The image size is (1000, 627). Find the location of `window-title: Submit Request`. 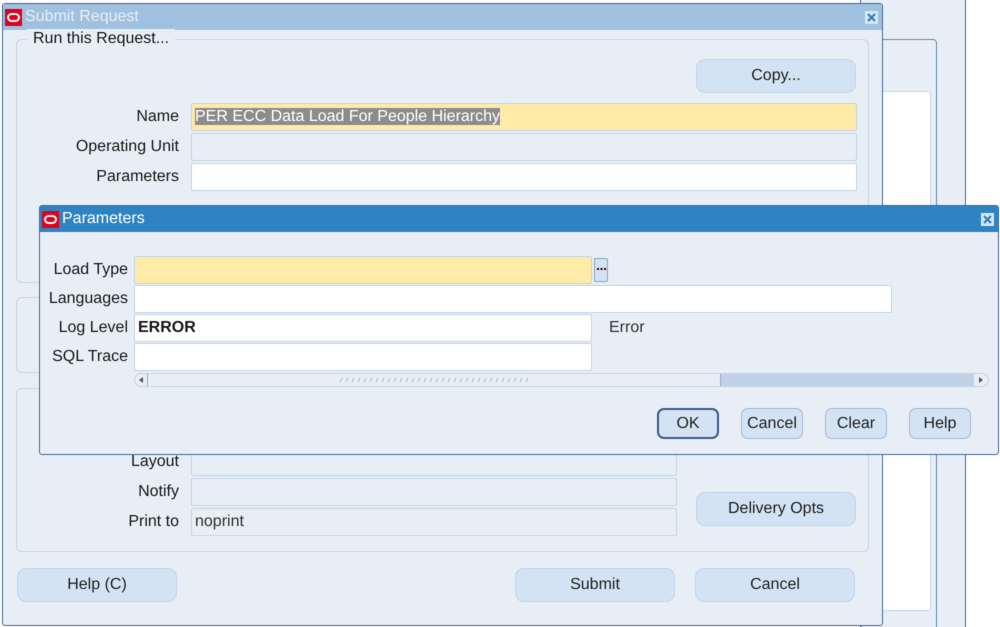

window-title: Submit Request is located at coordinates (82, 17).